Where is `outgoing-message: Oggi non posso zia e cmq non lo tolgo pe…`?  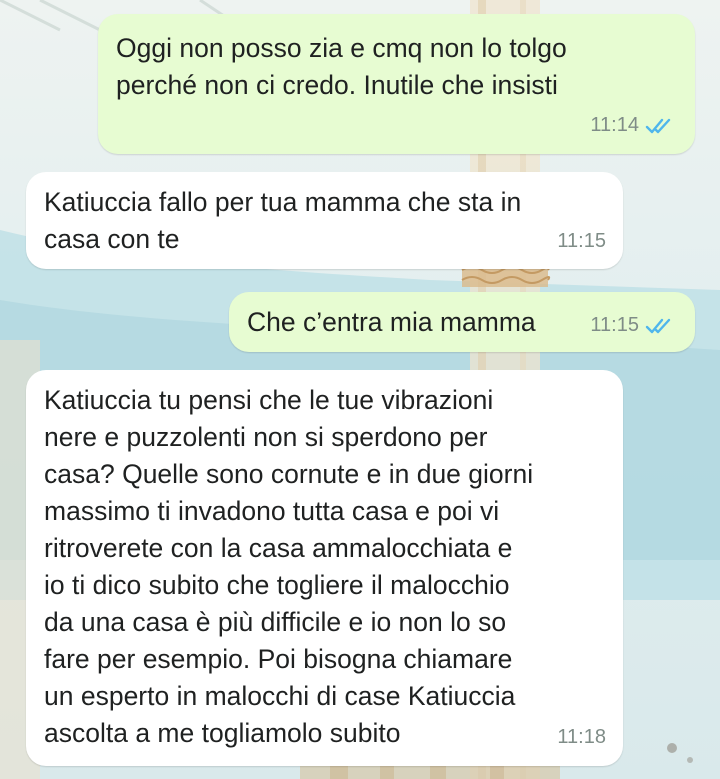
outgoing-message: Oggi non posso zia e cmq non lo tolgo pe… is located at coordinates (396, 84).